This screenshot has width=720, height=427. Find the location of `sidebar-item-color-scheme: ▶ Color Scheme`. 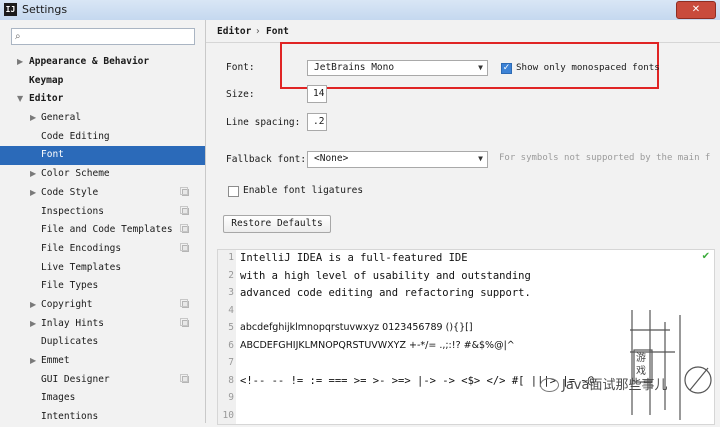

sidebar-item-color-scheme: ▶ Color Scheme is located at coordinates (102, 174).